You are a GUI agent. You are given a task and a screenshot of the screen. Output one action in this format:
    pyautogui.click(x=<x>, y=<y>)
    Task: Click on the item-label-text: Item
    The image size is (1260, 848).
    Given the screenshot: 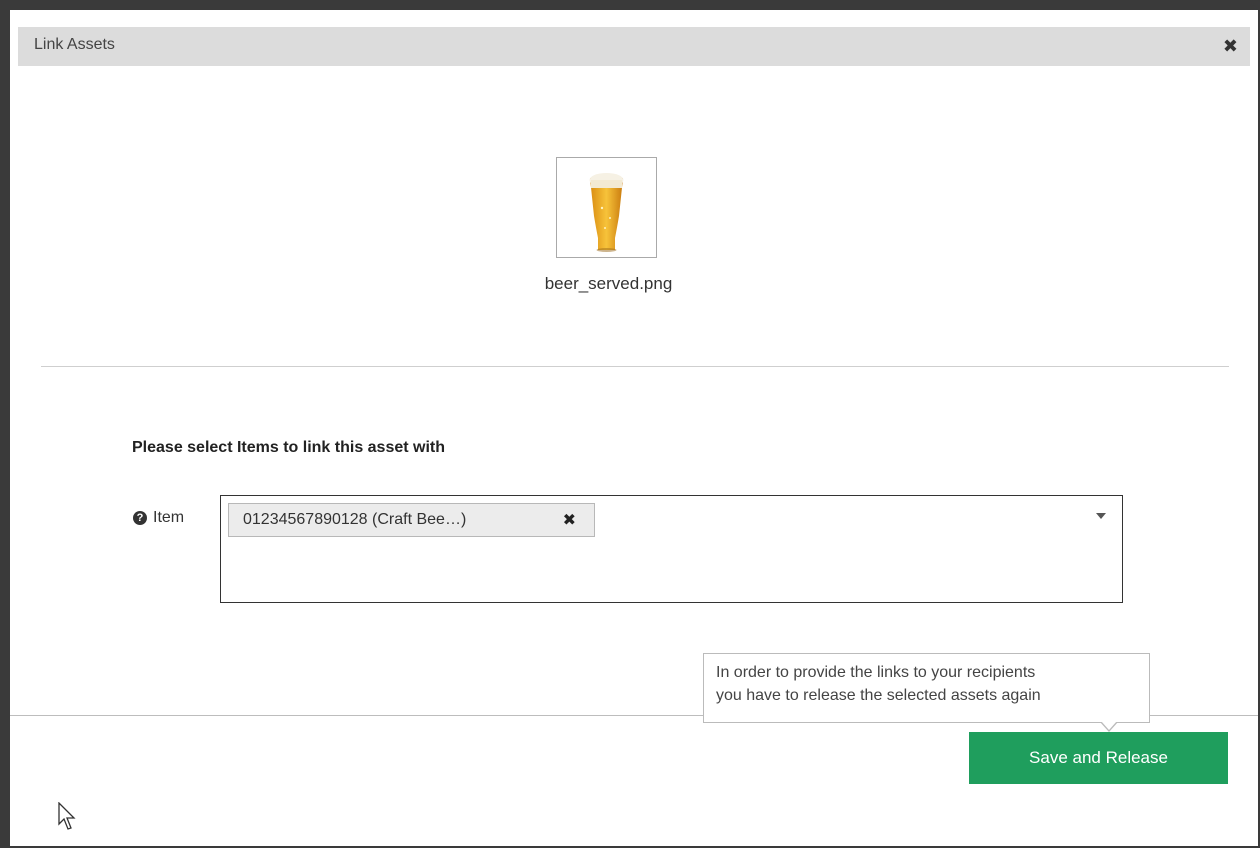 What is the action you would take?
    pyautogui.click(x=169, y=517)
    